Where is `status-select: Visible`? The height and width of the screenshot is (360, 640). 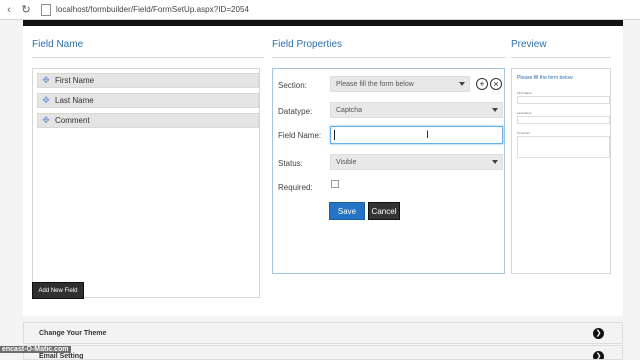
status-select: Visible is located at coordinates (416, 162).